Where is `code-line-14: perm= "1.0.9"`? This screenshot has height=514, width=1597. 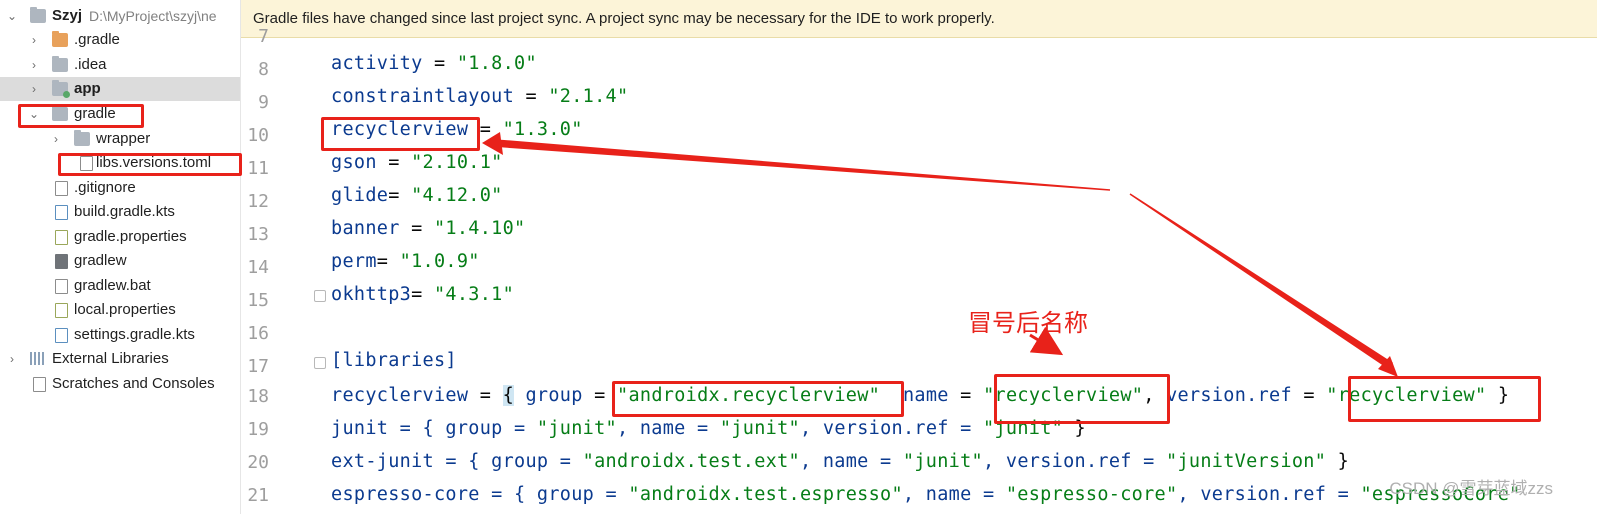
code-line-14: perm= "1.0.9" is located at coordinates (405, 261).